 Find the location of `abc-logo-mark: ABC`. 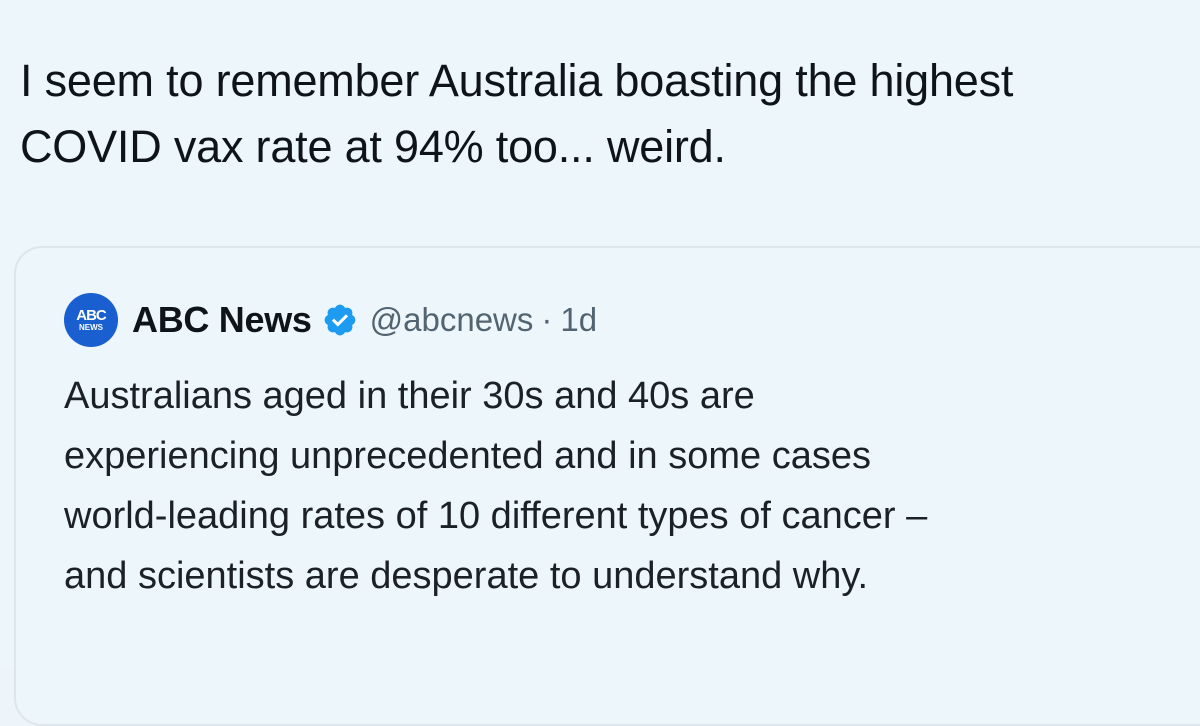

abc-logo-mark: ABC is located at coordinates (91, 315).